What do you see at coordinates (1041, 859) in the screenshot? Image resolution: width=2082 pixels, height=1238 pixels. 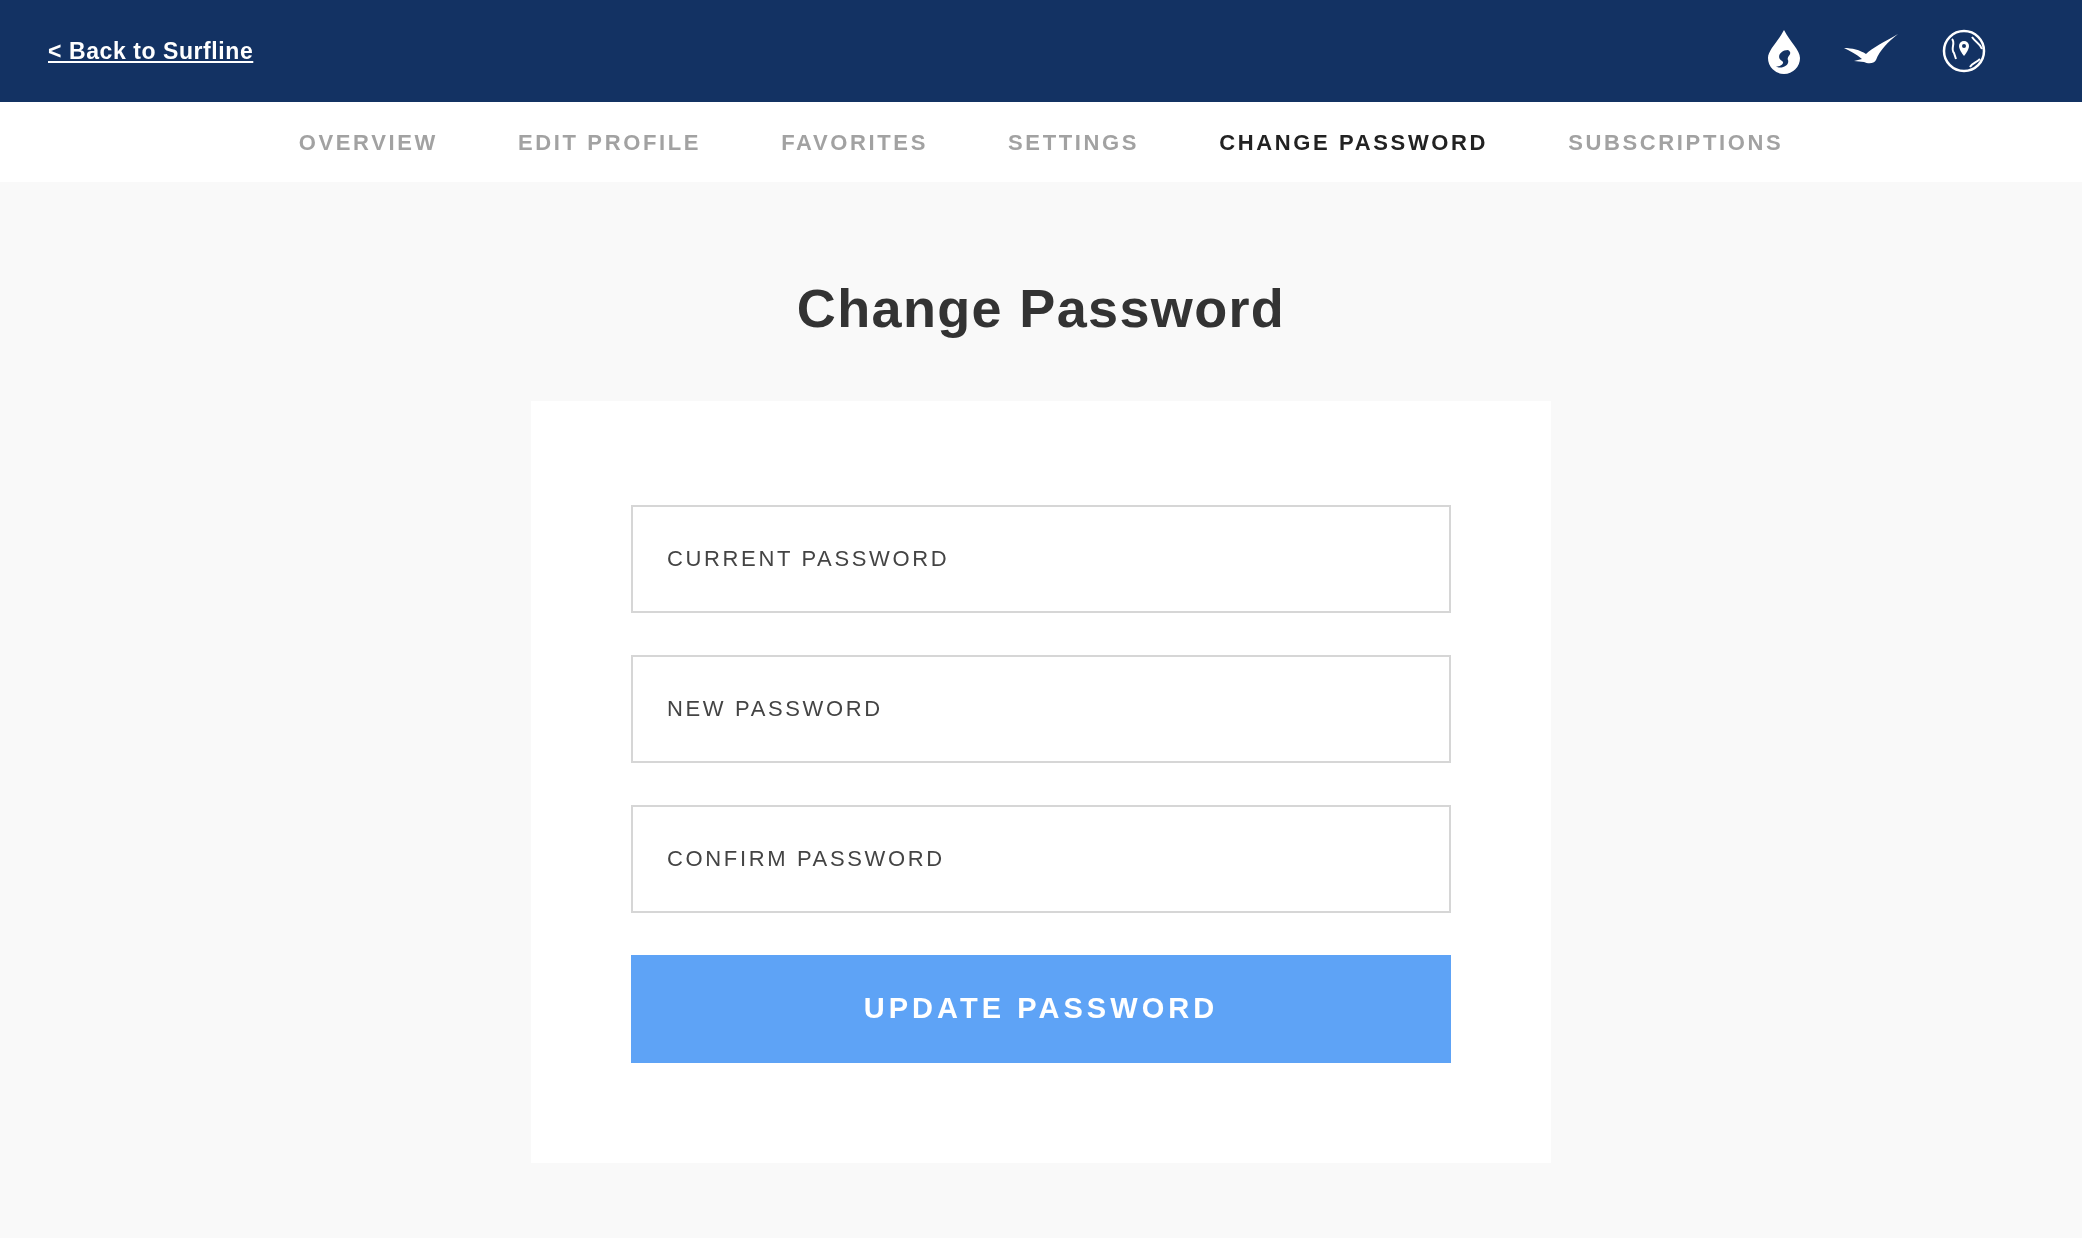 I see `password-field: CONFIRM PASSWORD` at bounding box center [1041, 859].